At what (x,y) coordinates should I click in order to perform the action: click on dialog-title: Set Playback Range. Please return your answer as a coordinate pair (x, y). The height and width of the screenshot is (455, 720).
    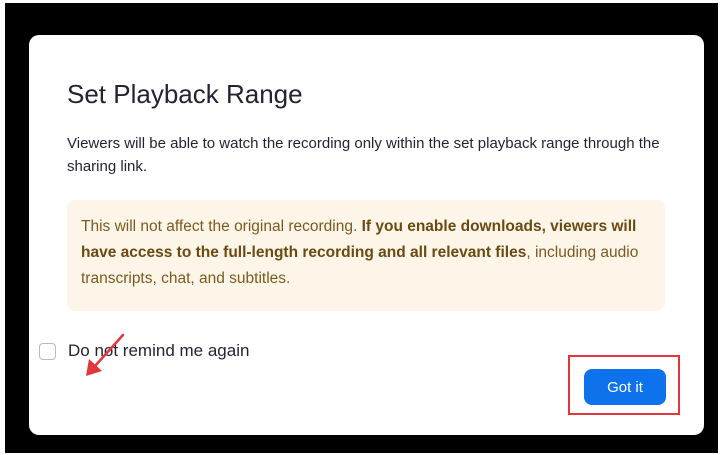
    Looking at the image, I should click on (185, 94).